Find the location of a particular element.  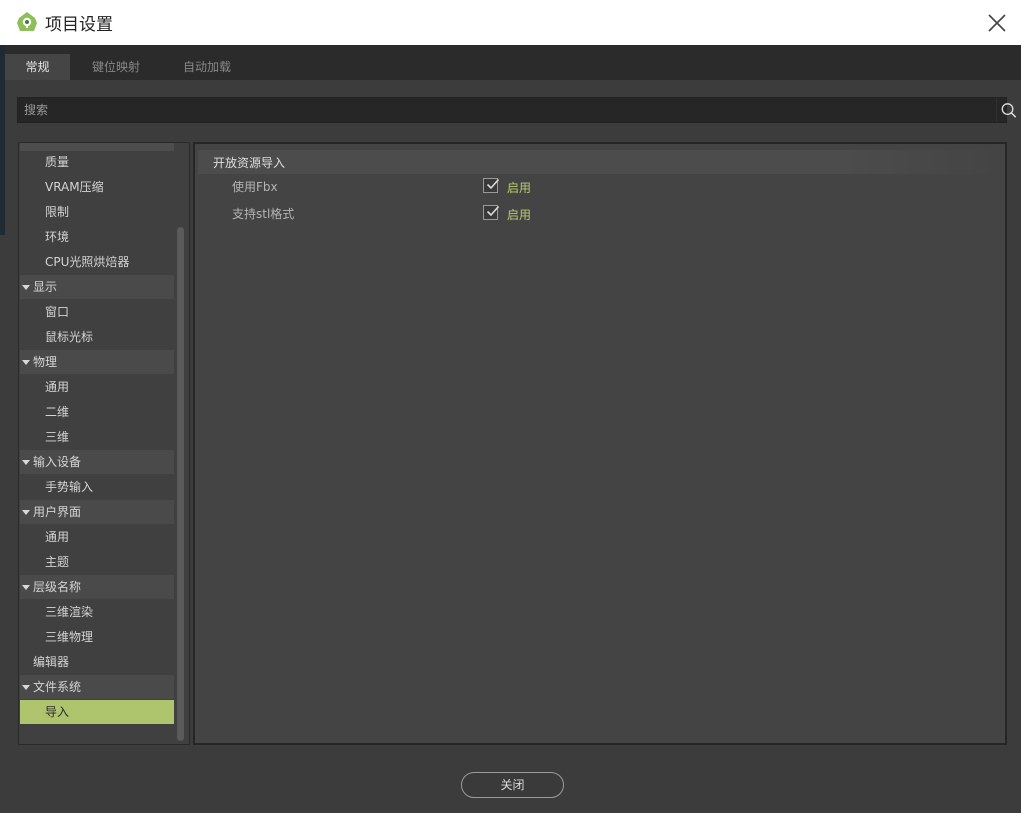

tree-section-physics: 物理 is located at coordinates (97, 362).